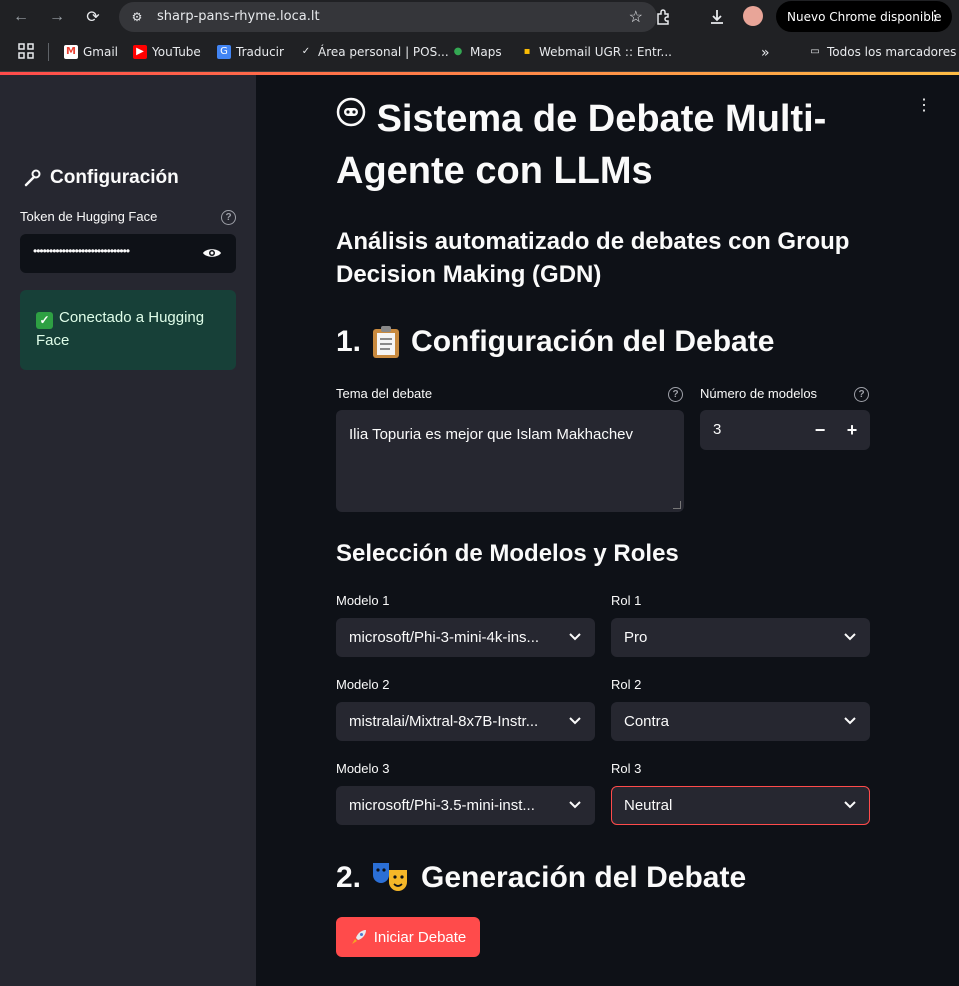 This screenshot has height=986, width=959. I want to click on url-text: sharp-pans-rhyme.loca.lt, so click(238, 16).